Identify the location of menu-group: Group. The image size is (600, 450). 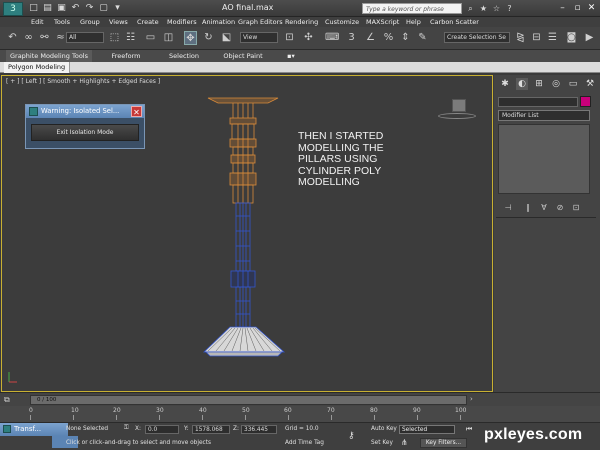
(90, 22).